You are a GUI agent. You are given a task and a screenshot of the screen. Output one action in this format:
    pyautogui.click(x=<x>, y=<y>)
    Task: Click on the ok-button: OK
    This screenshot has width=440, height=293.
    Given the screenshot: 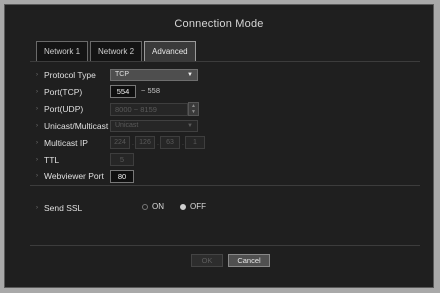 What is the action you would take?
    pyautogui.click(x=207, y=260)
    